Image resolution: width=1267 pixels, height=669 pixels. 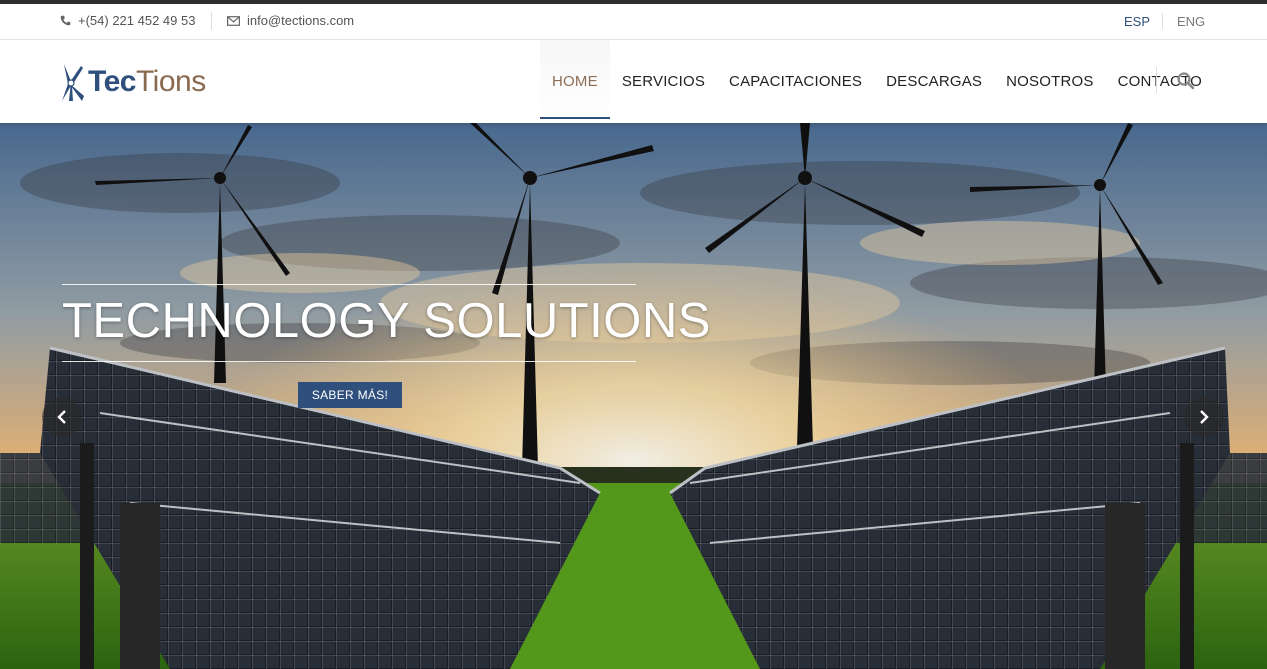 I want to click on email-contact: info@tections.com, so click(x=290, y=20).